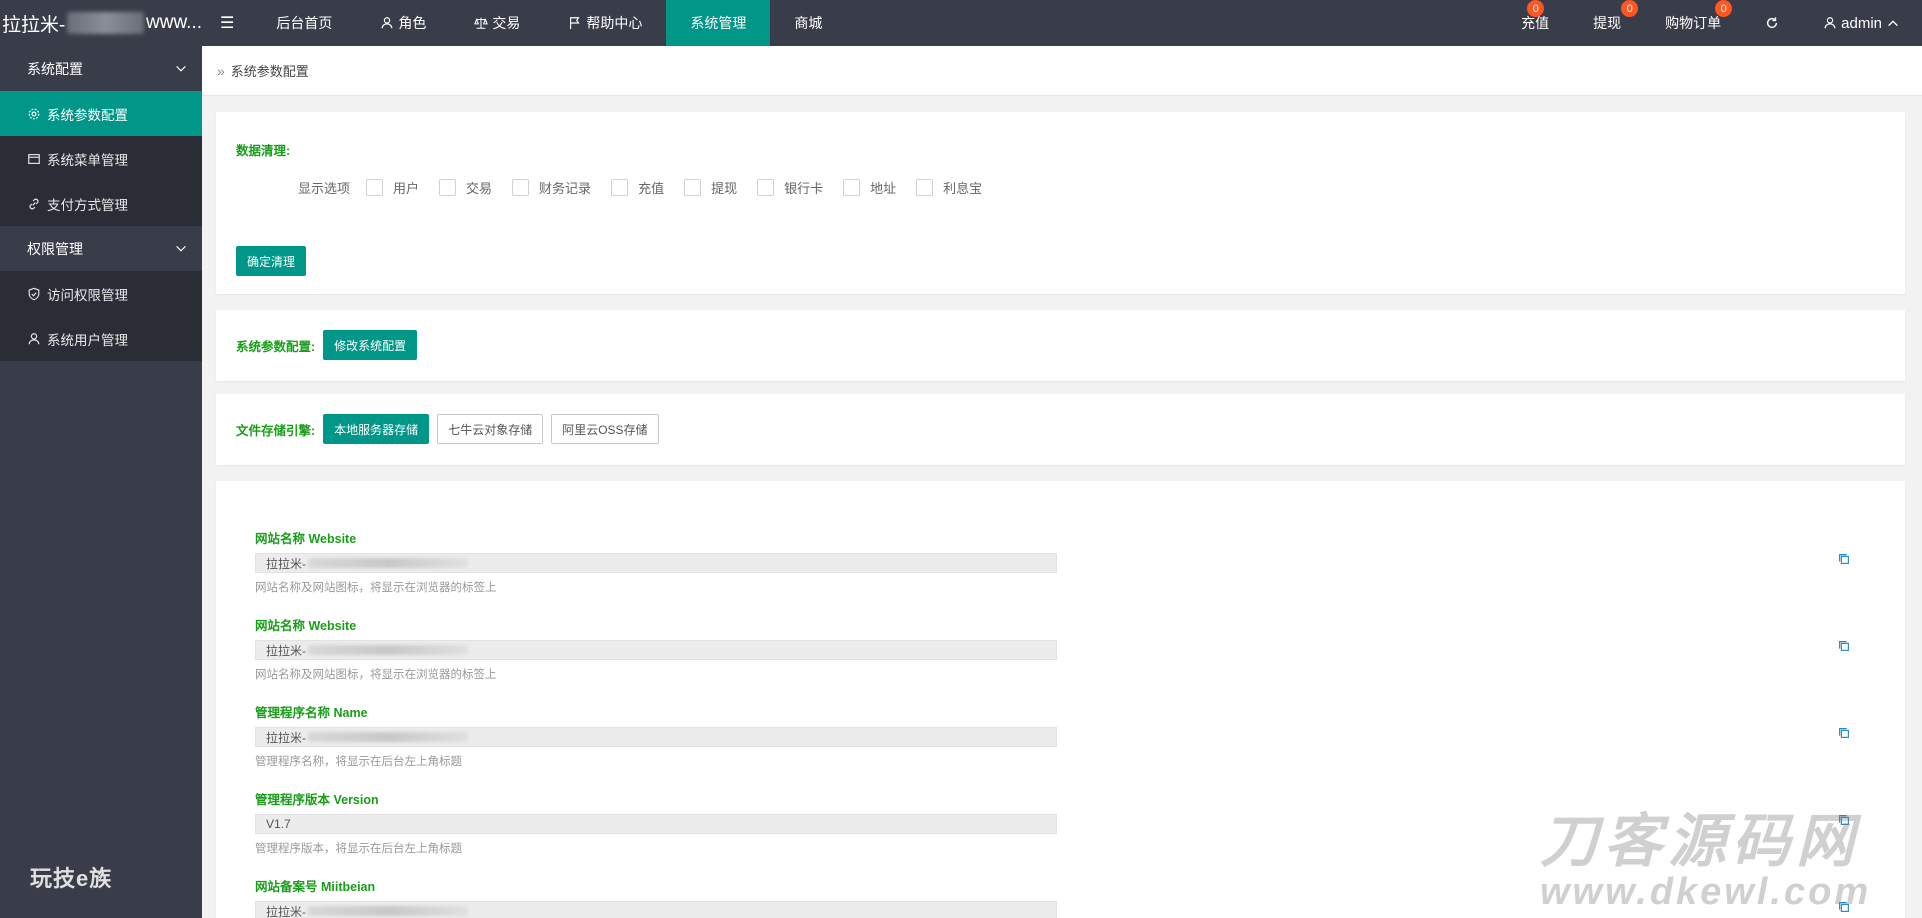  What do you see at coordinates (87, 295) in the screenshot?
I see `sidebar-item-label: 访问权限管理` at bounding box center [87, 295].